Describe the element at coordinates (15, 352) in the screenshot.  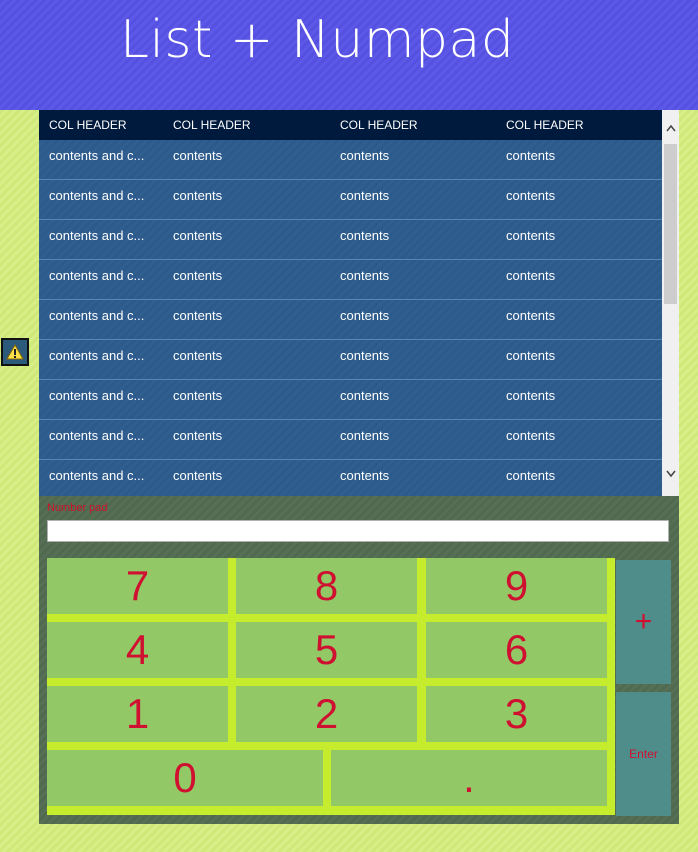
I see `warning-icon` at that location.